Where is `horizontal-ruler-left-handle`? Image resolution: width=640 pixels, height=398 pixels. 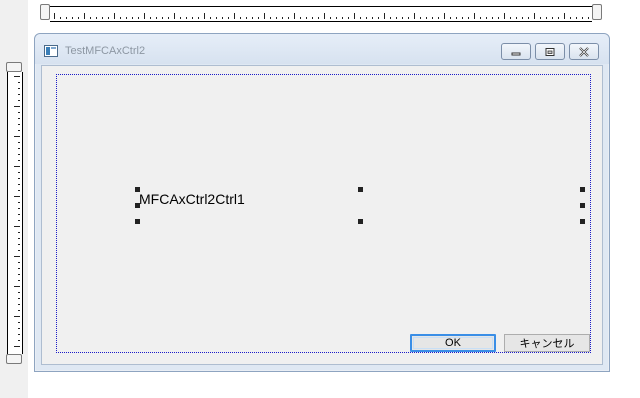
horizontal-ruler-left-handle is located at coordinates (45, 12).